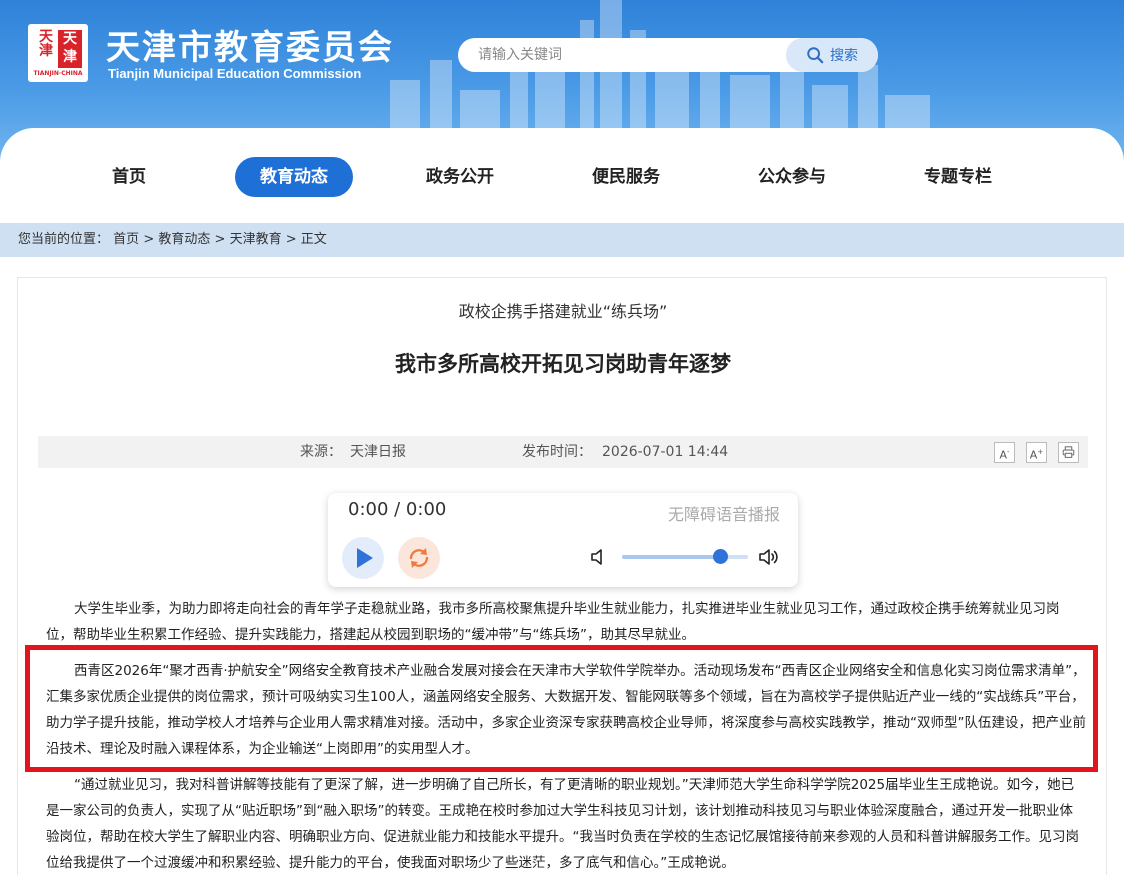 This screenshot has height=875, width=1124. What do you see at coordinates (184, 239) in the screenshot?
I see `breadcrumb-education-news: 教育动态` at bounding box center [184, 239].